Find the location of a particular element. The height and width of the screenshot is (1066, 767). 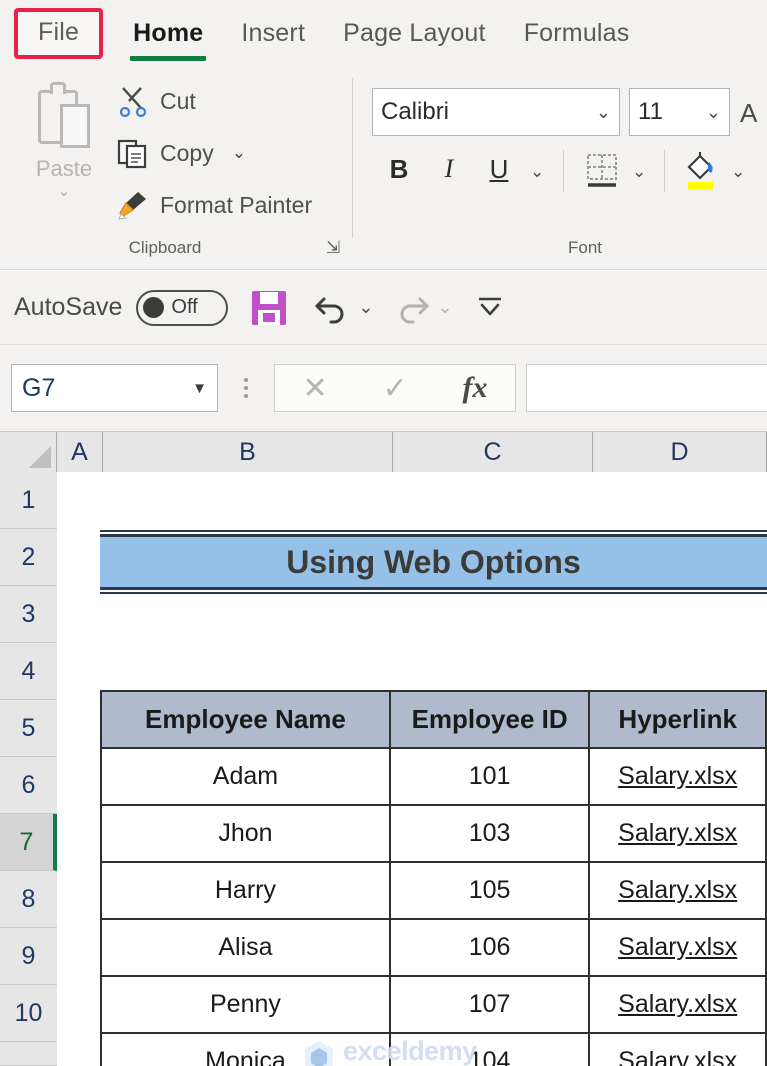

fill-color-button is located at coordinates (701, 173).